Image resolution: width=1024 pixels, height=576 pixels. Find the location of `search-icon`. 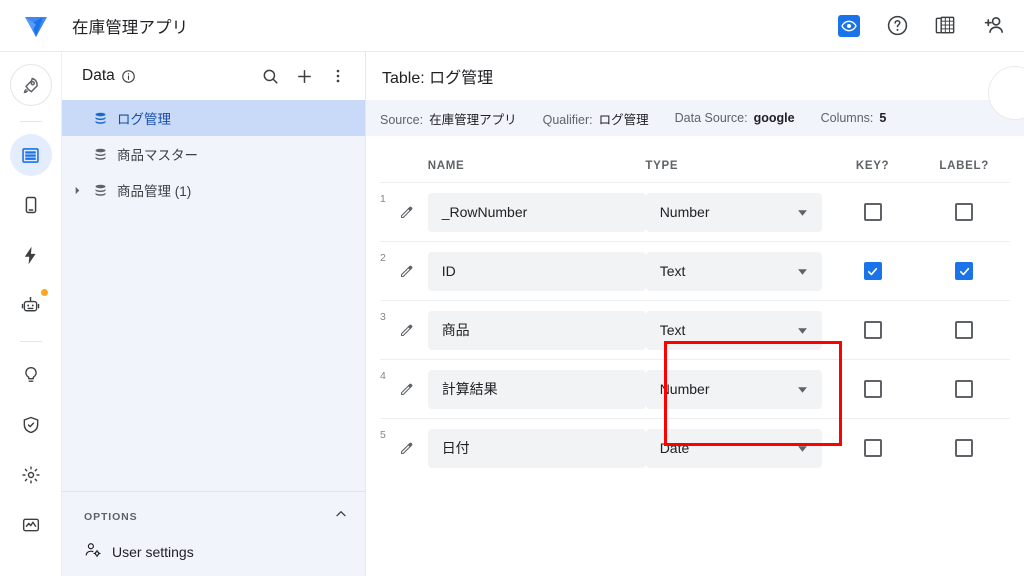

search-icon is located at coordinates (270, 76).